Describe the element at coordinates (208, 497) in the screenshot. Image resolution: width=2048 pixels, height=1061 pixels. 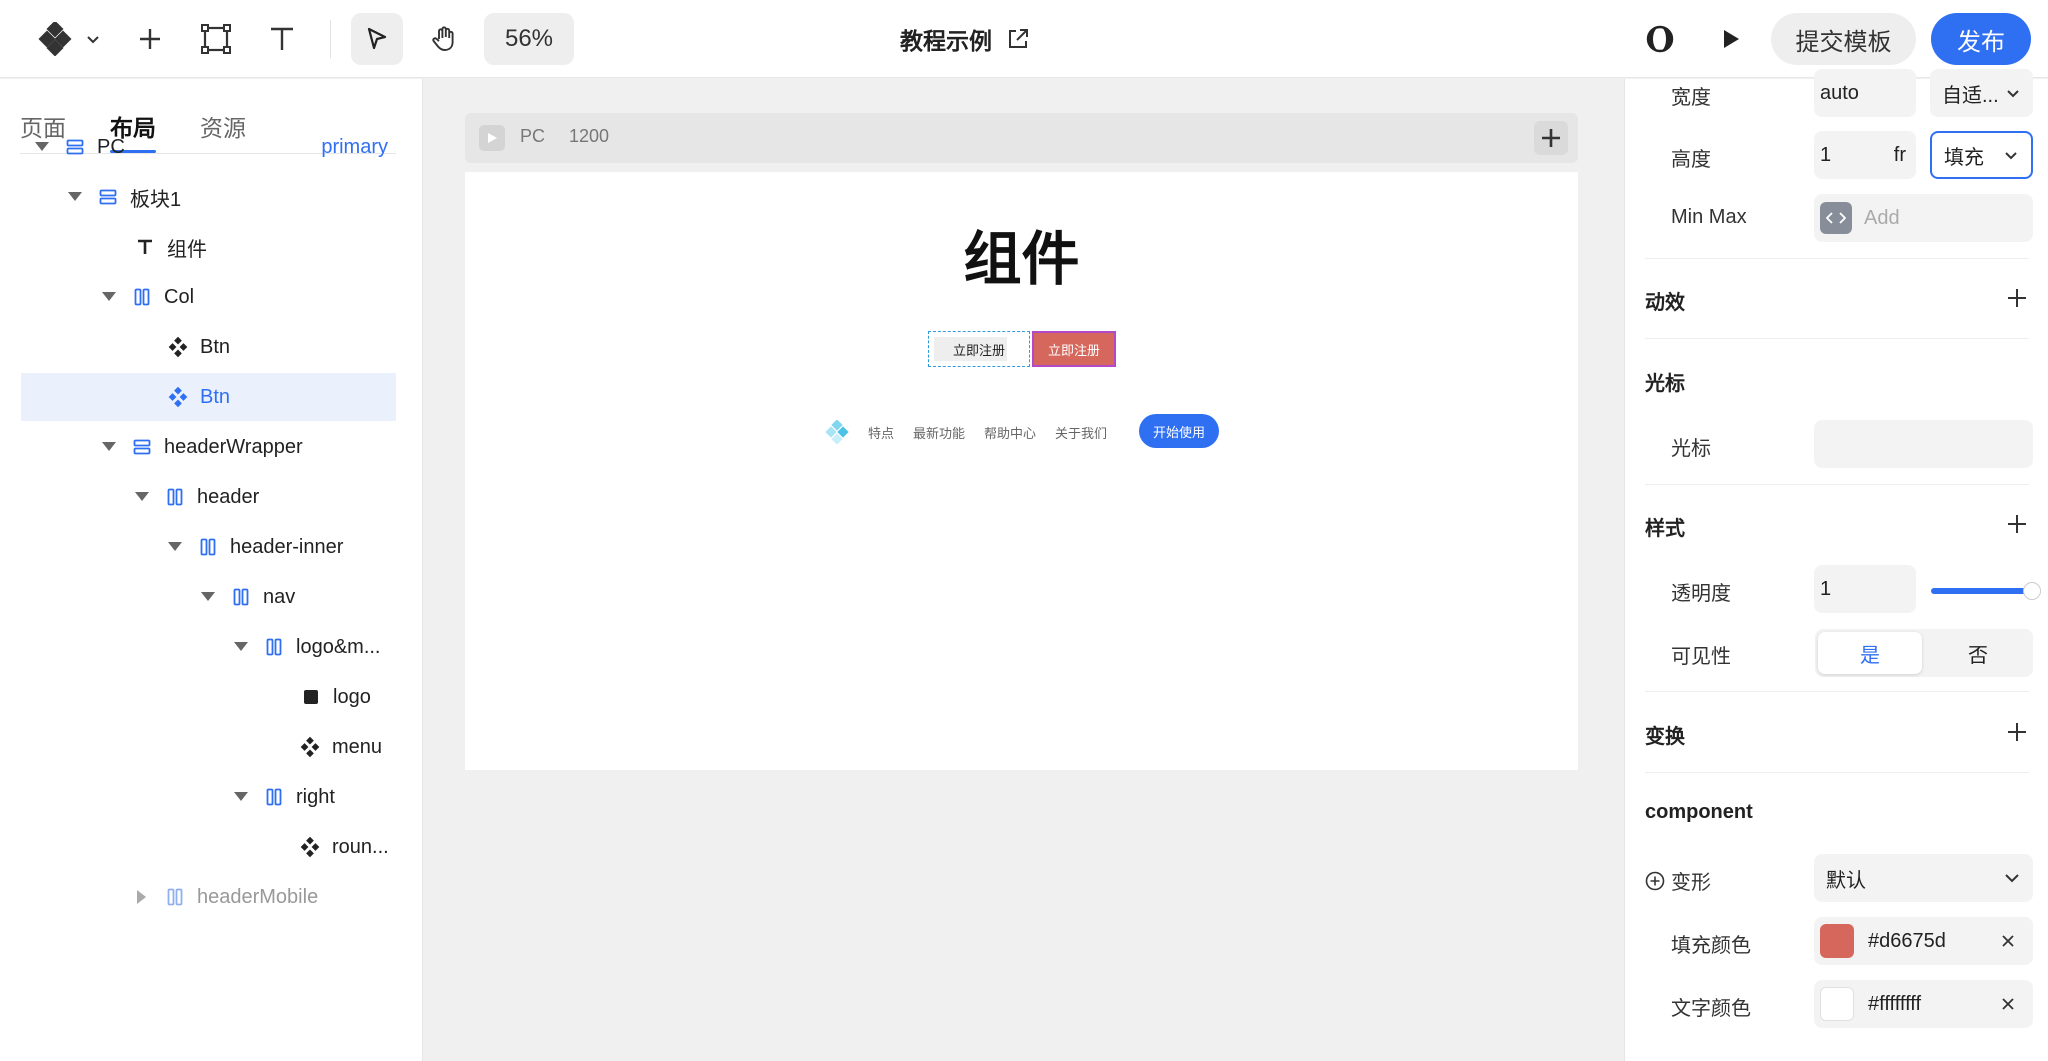
I see `tree-row: header` at that location.